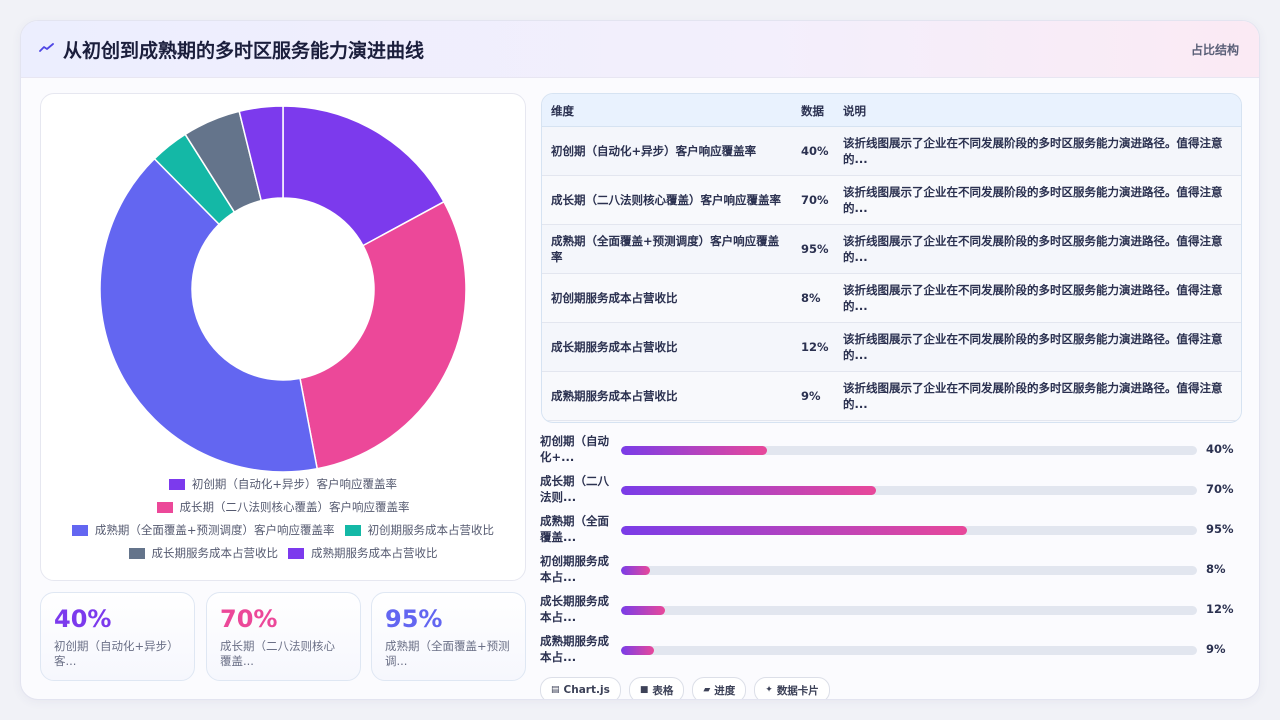  Describe the element at coordinates (854, 111) in the screenshot. I see `column-header-description: 说明` at that location.